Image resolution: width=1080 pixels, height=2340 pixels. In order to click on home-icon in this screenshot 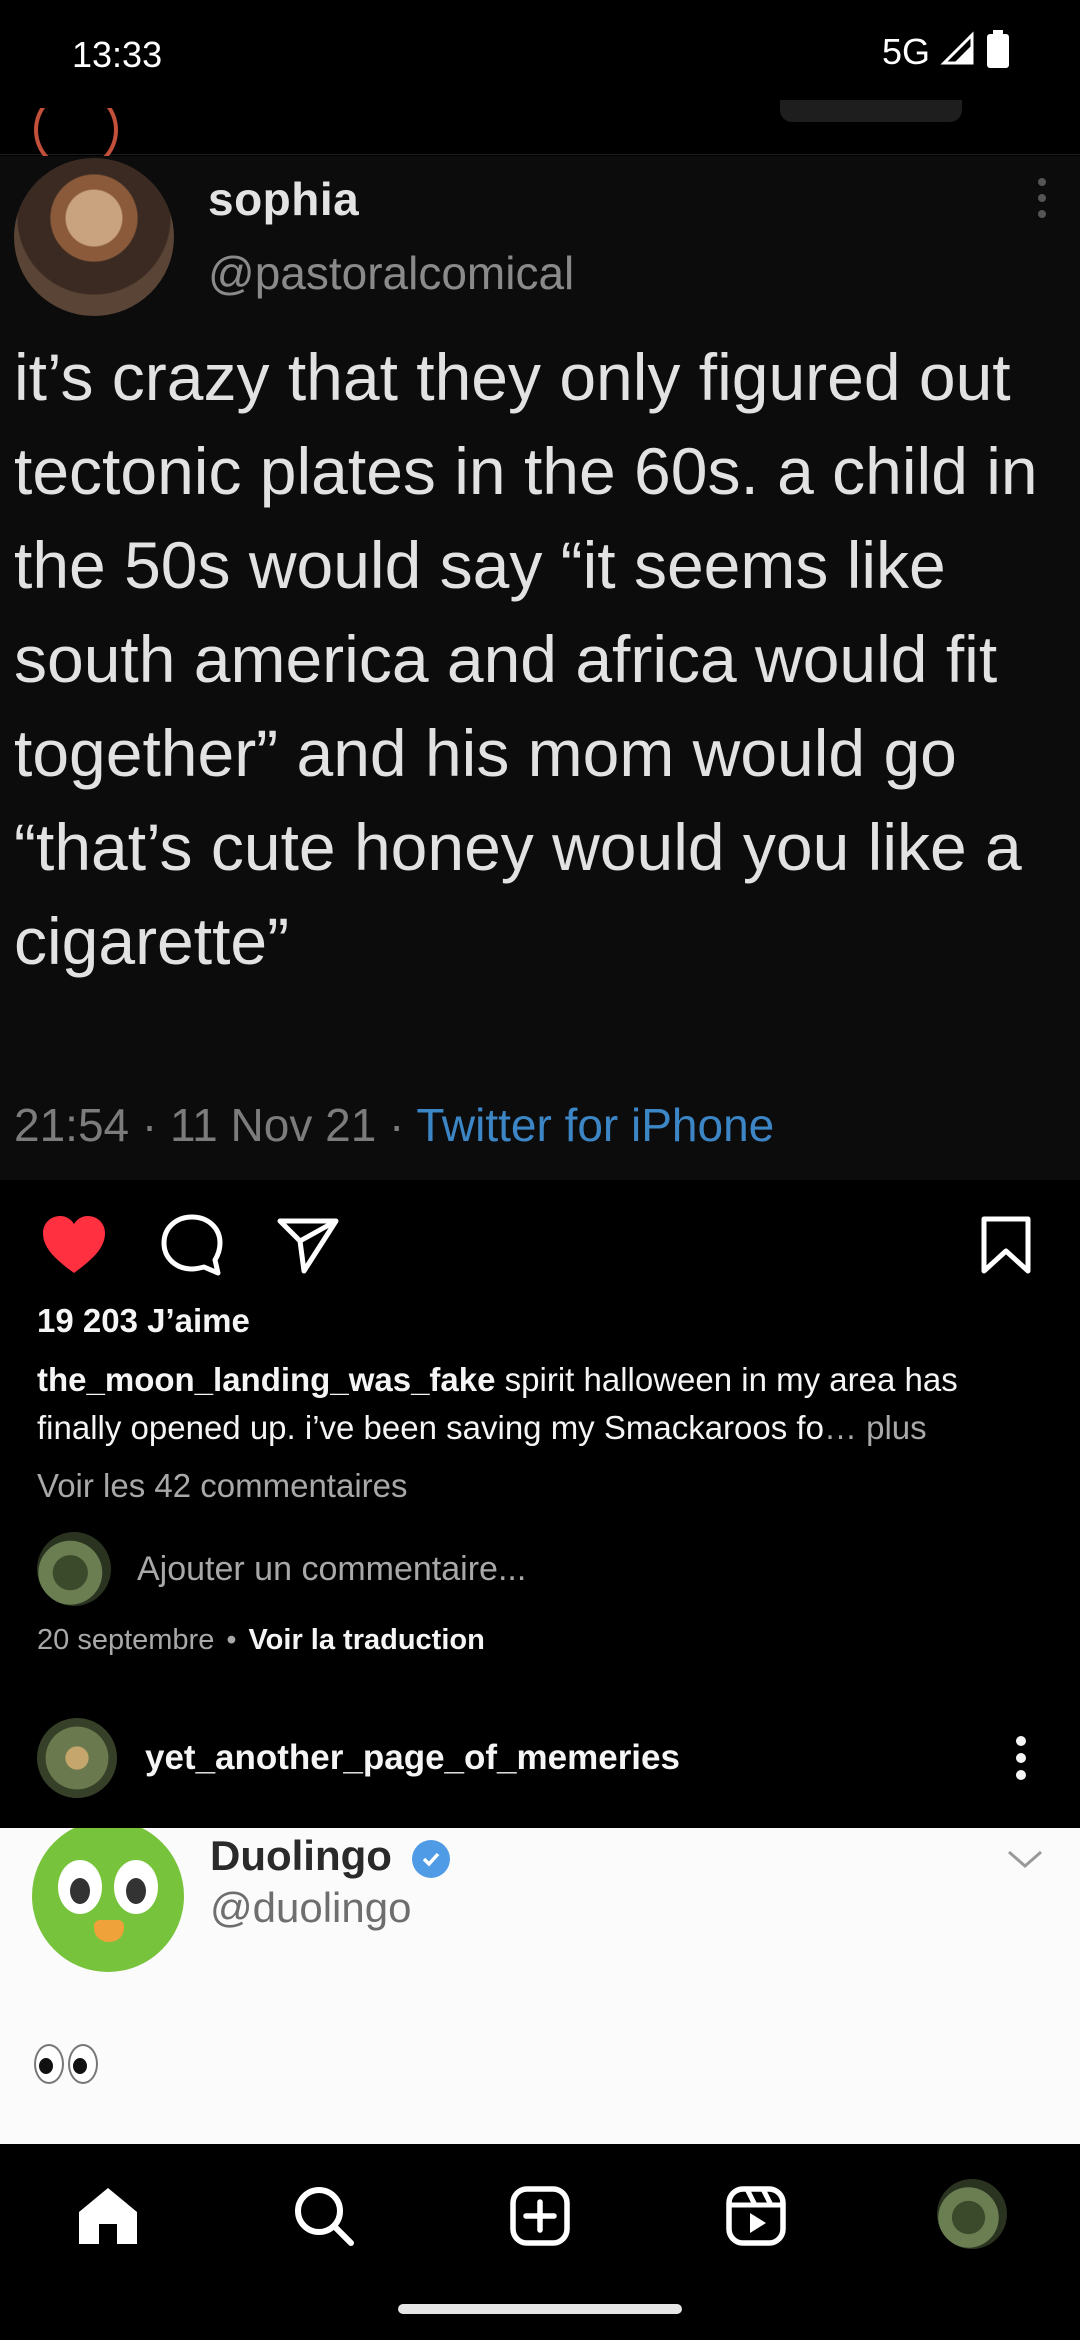, I will do `click(108, 2216)`.